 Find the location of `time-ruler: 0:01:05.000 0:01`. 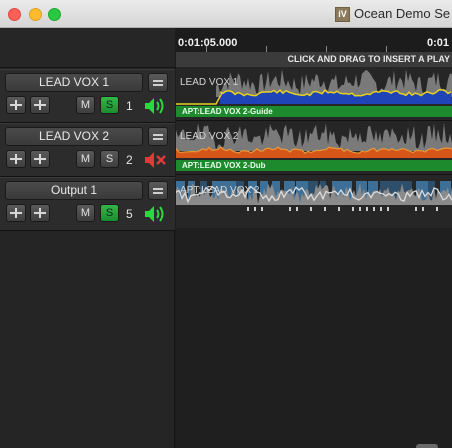

time-ruler: 0:01:05.000 0:01 is located at coordinates (314, 40).